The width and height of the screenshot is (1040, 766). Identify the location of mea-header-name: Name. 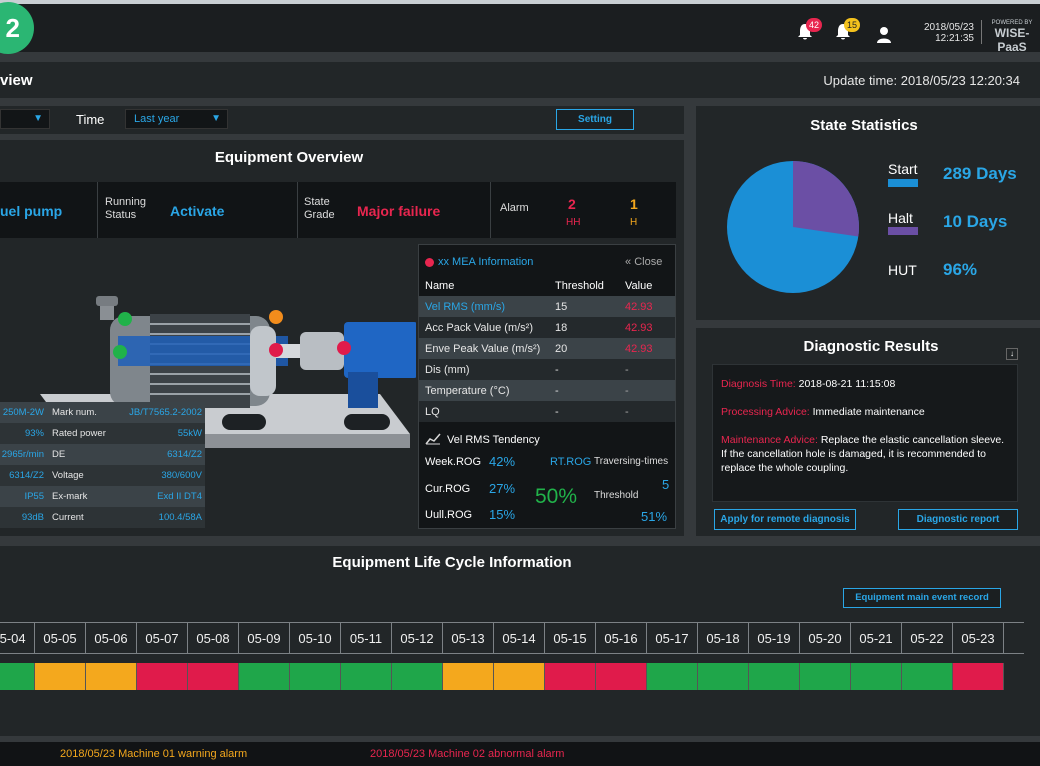
(440, 285).